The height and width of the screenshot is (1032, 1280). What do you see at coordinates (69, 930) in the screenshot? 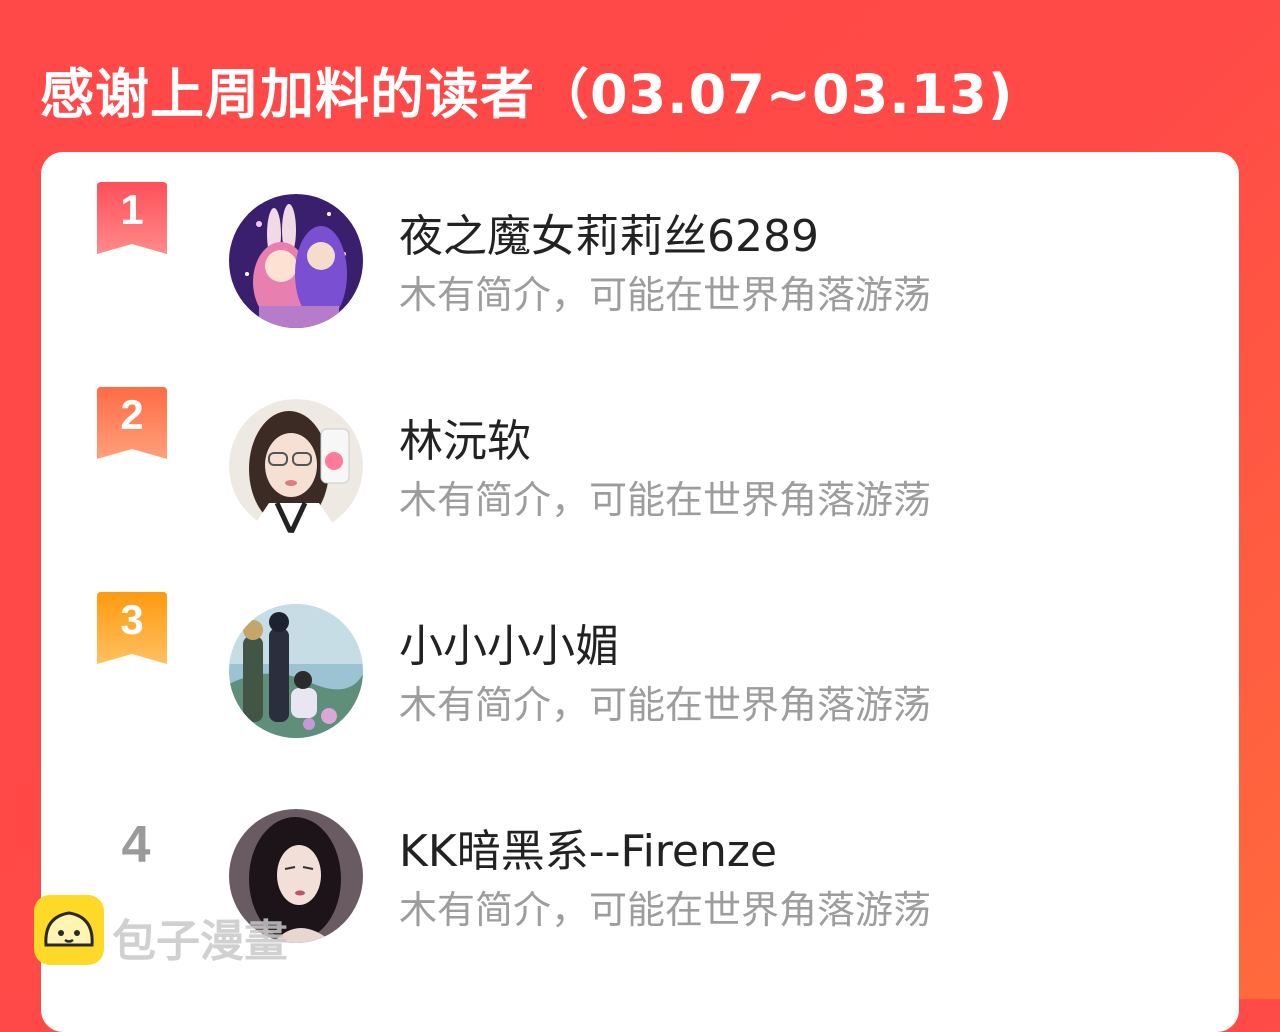
I see `bun-face-icon` at bounding box center [69, 930].